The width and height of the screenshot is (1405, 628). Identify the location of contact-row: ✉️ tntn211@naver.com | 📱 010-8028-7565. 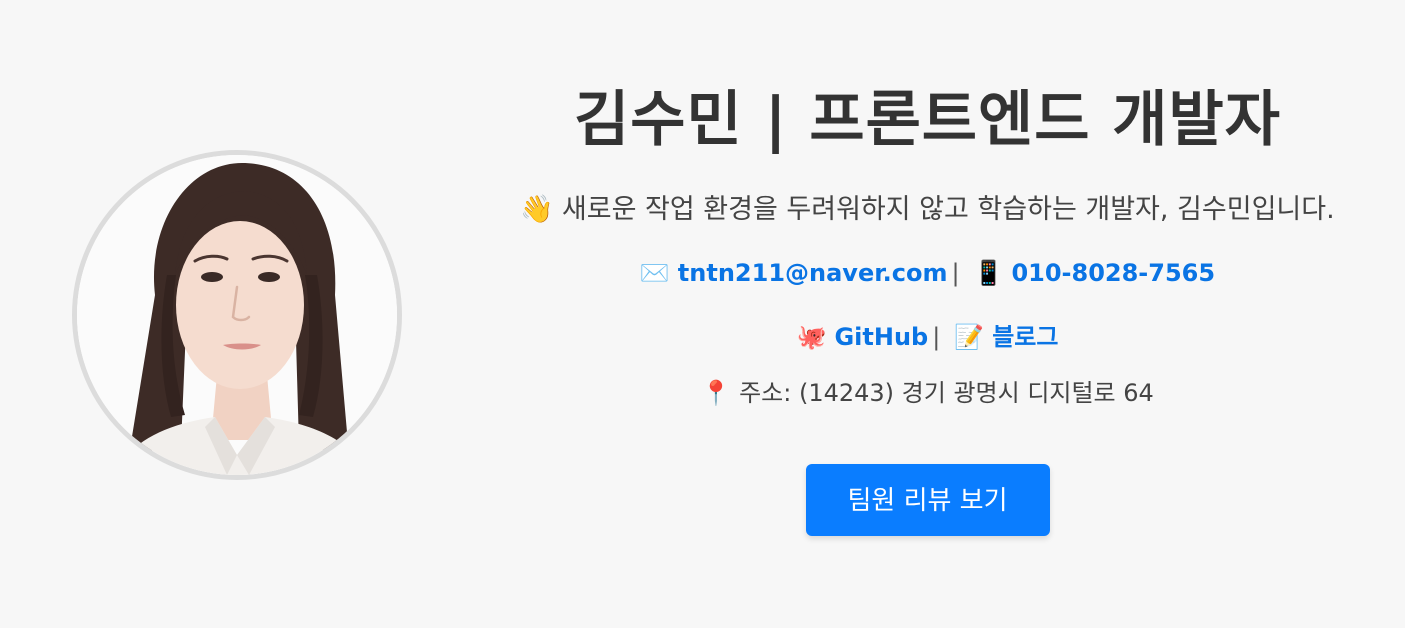
(927, 273).